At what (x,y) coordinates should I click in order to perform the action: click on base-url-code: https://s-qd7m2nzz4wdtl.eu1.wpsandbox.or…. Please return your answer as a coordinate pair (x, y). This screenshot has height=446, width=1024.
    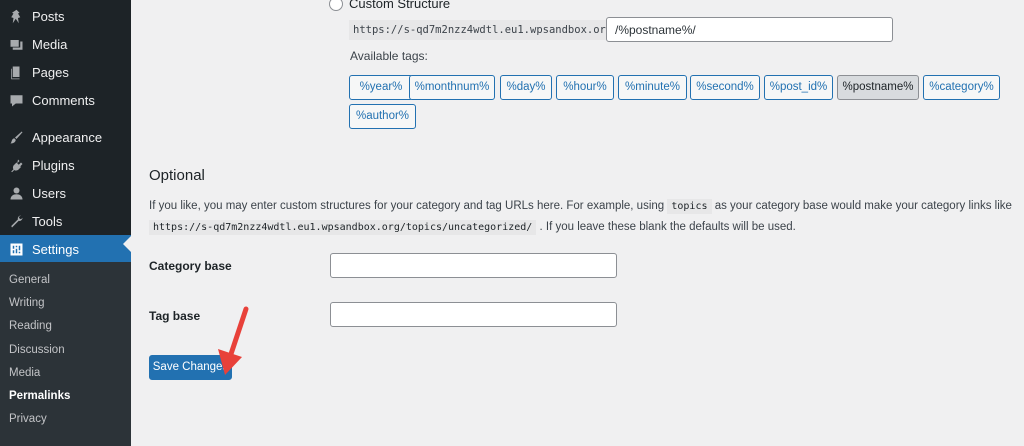
    Looking at the image, I should click on (483, 30).